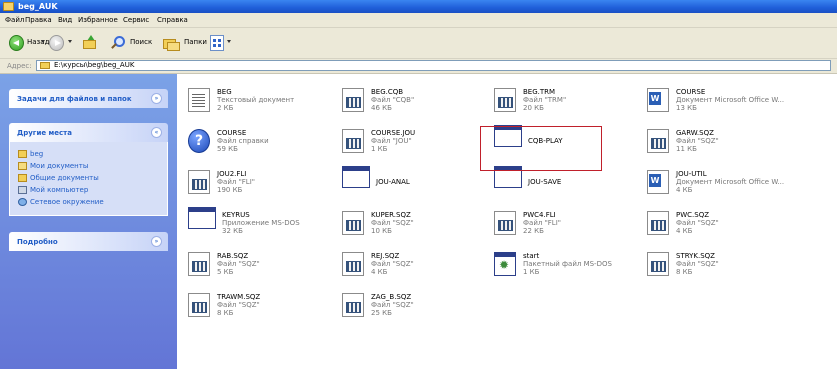 This screenshot has height=369, width=837. What do you see at coordinates (238, 256) in the screenshot?
I see `file-name: RAB.SQZ` at bounding box center [238, 256].